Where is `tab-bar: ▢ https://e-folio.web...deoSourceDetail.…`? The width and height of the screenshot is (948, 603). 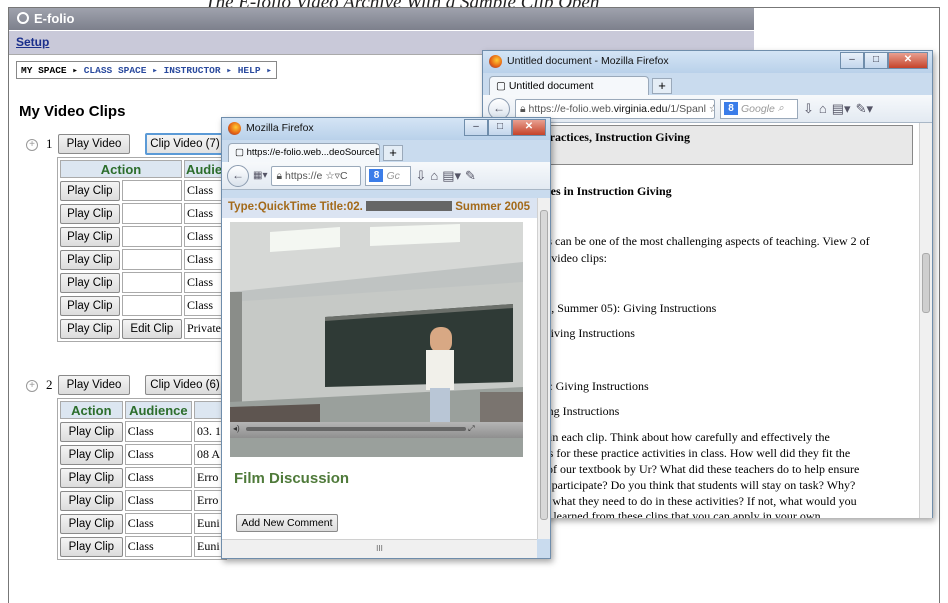 tab-bar: ▢ https://e-folio.web...deoSourceDetail.… is located at coordinates (386, 151).